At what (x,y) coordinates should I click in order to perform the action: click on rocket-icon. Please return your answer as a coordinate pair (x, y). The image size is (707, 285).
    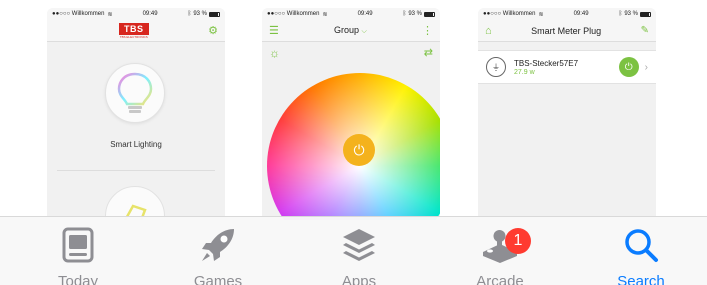
    Looking at the image, I should click on (218, 245).